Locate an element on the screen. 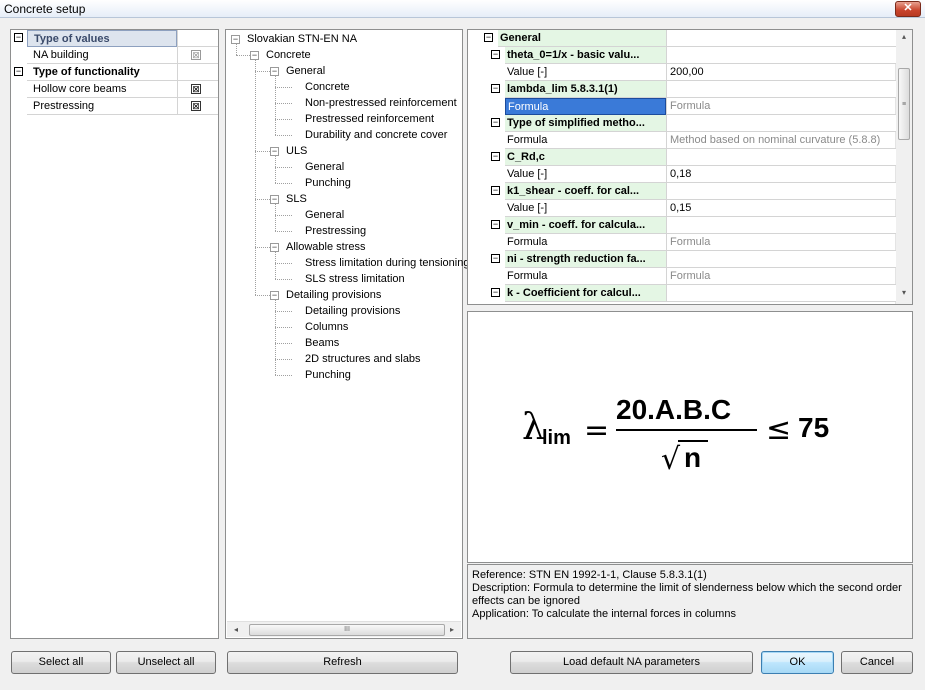 The image size is (925, 690). property-row: Value [-] 0,15 is located at coordinates (682, 208).